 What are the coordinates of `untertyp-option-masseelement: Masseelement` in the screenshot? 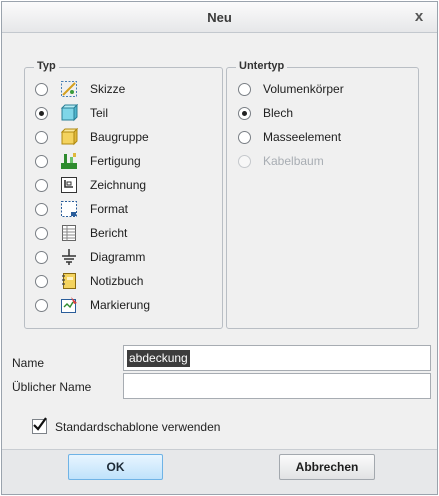 It's located at (289, 137).